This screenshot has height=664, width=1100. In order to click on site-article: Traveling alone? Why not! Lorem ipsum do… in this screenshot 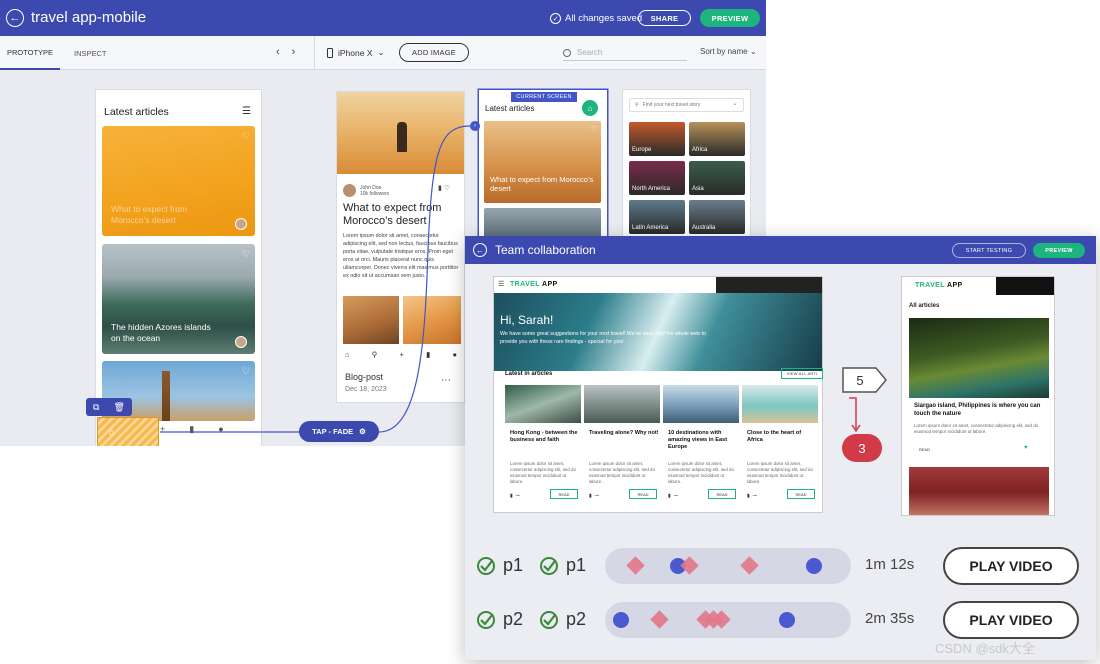, I will do `click(622, 445)`.